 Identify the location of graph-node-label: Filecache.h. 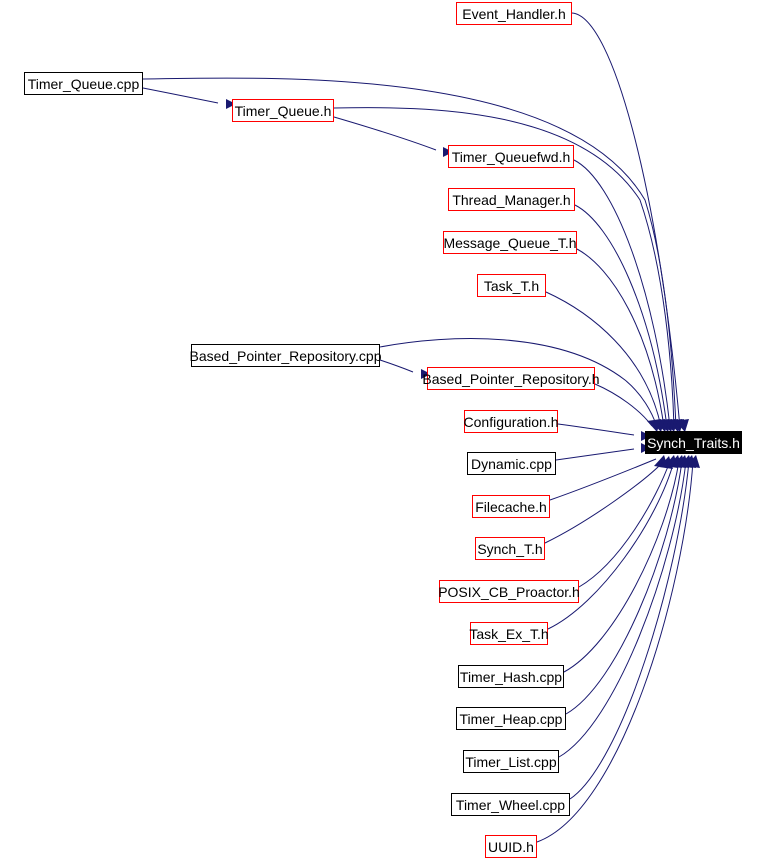
(511, 506).